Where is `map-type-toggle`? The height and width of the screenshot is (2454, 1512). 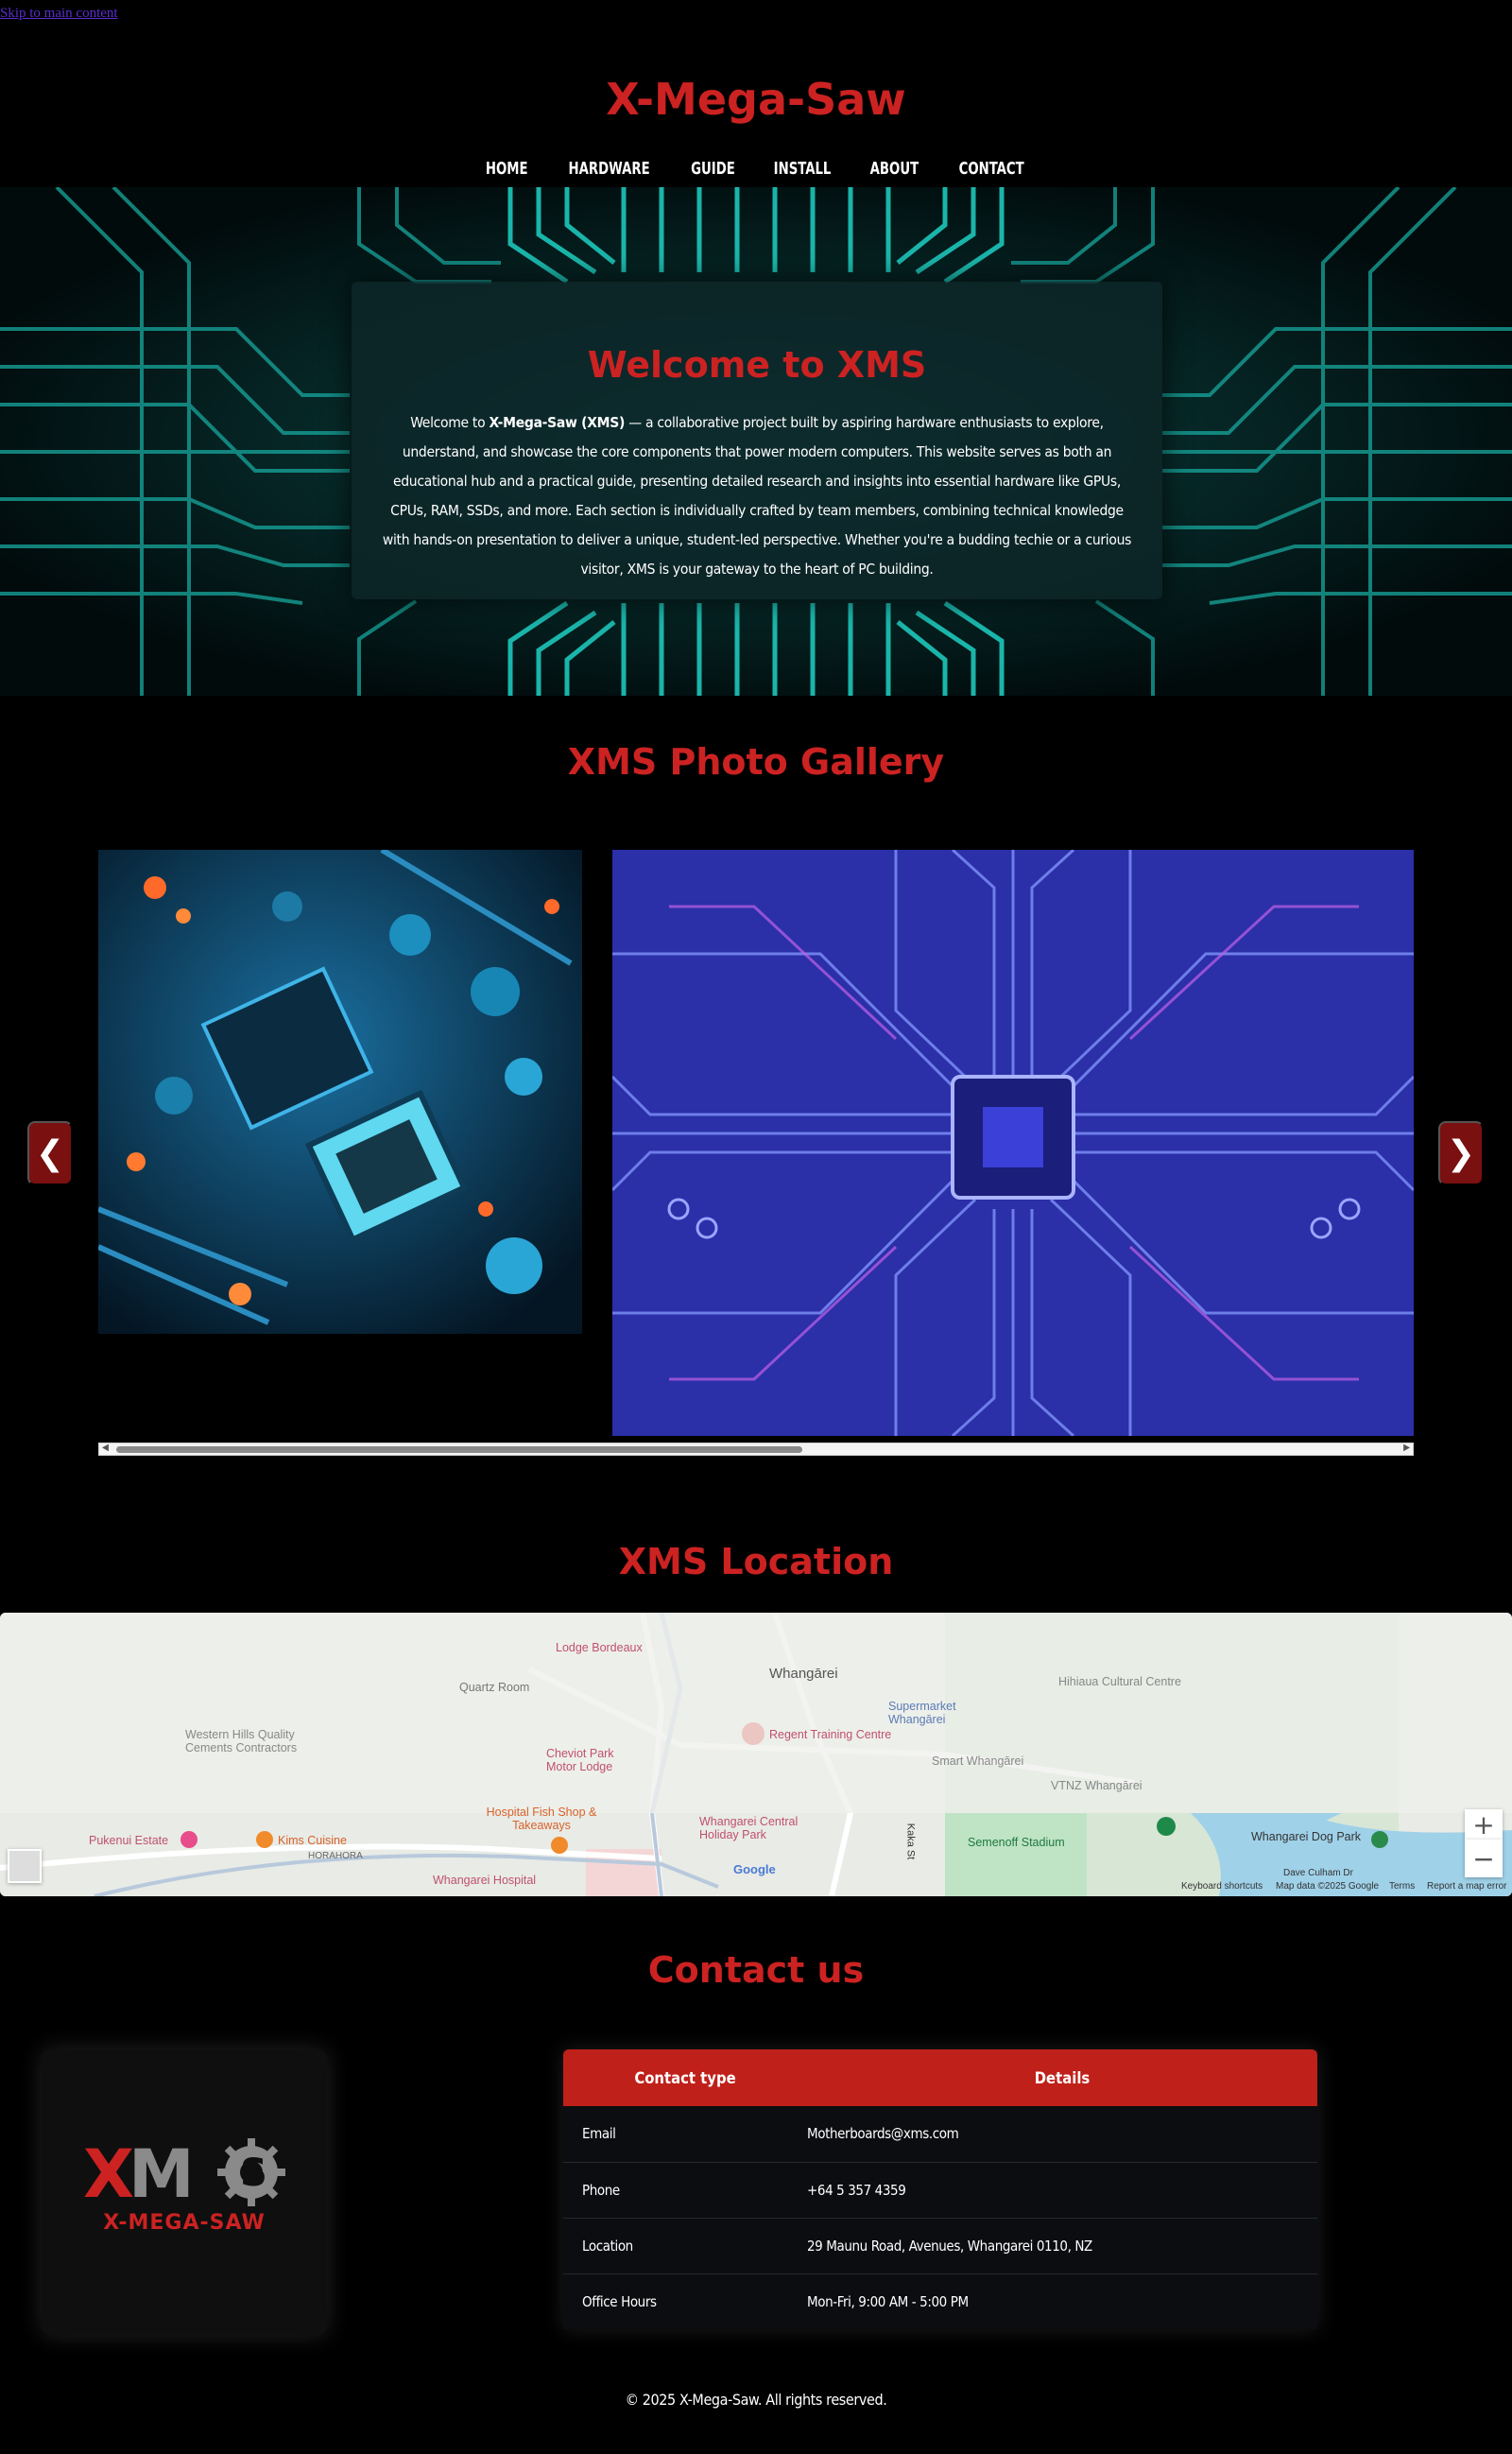
map-type-toggle is located at coordinates (25, 1866).